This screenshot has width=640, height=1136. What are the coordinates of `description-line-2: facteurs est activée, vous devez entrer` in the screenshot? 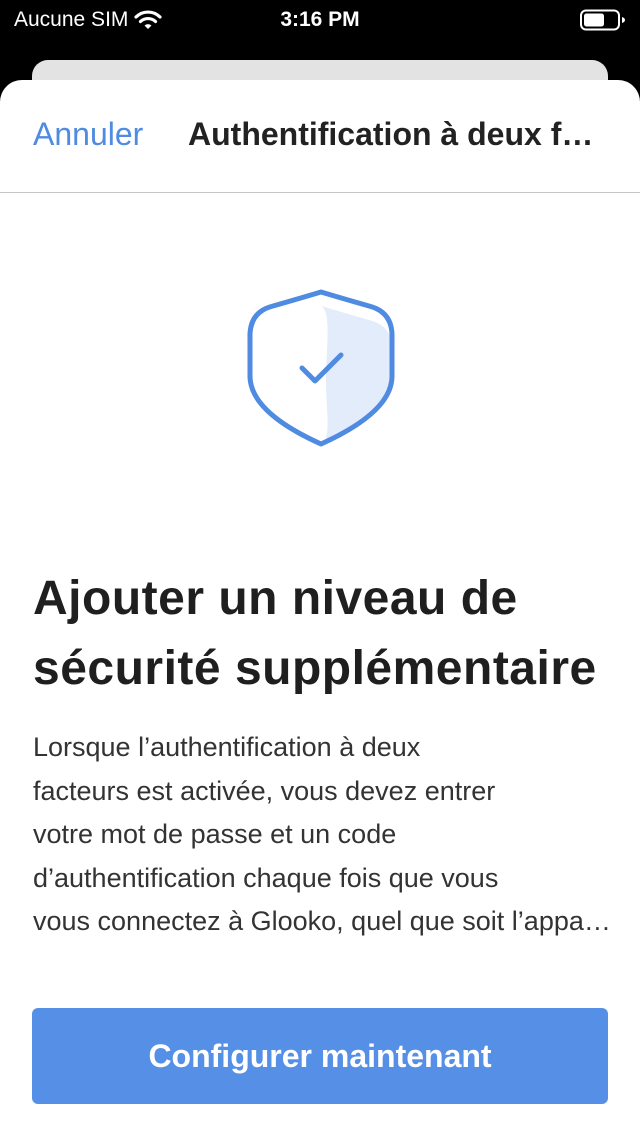 It's located at (264, 790).